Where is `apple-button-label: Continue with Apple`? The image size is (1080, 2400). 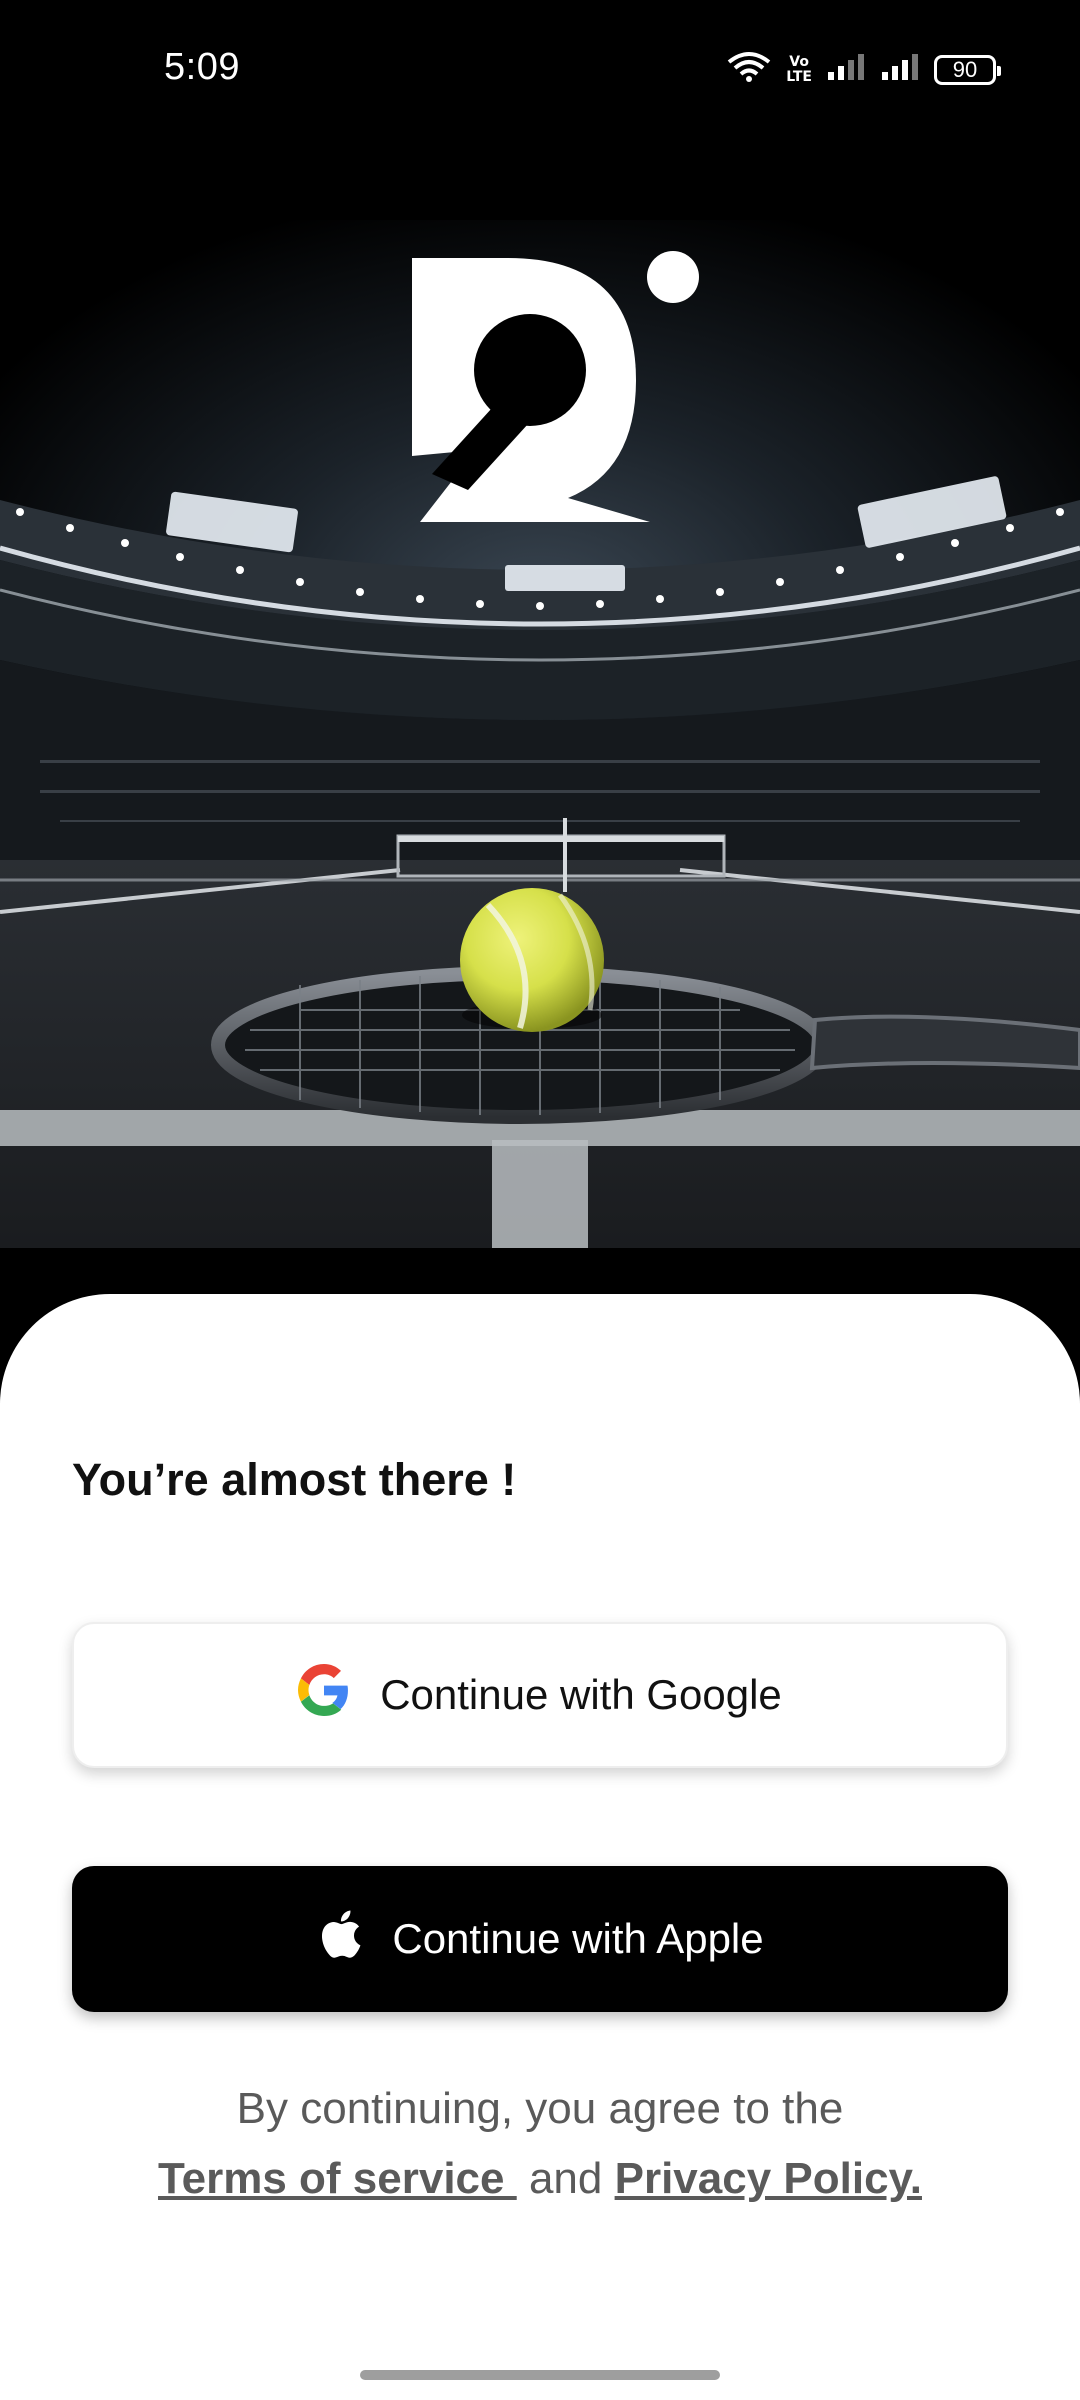
apple-button-label: Continue with Apple is located at coordinates (578, 1938).